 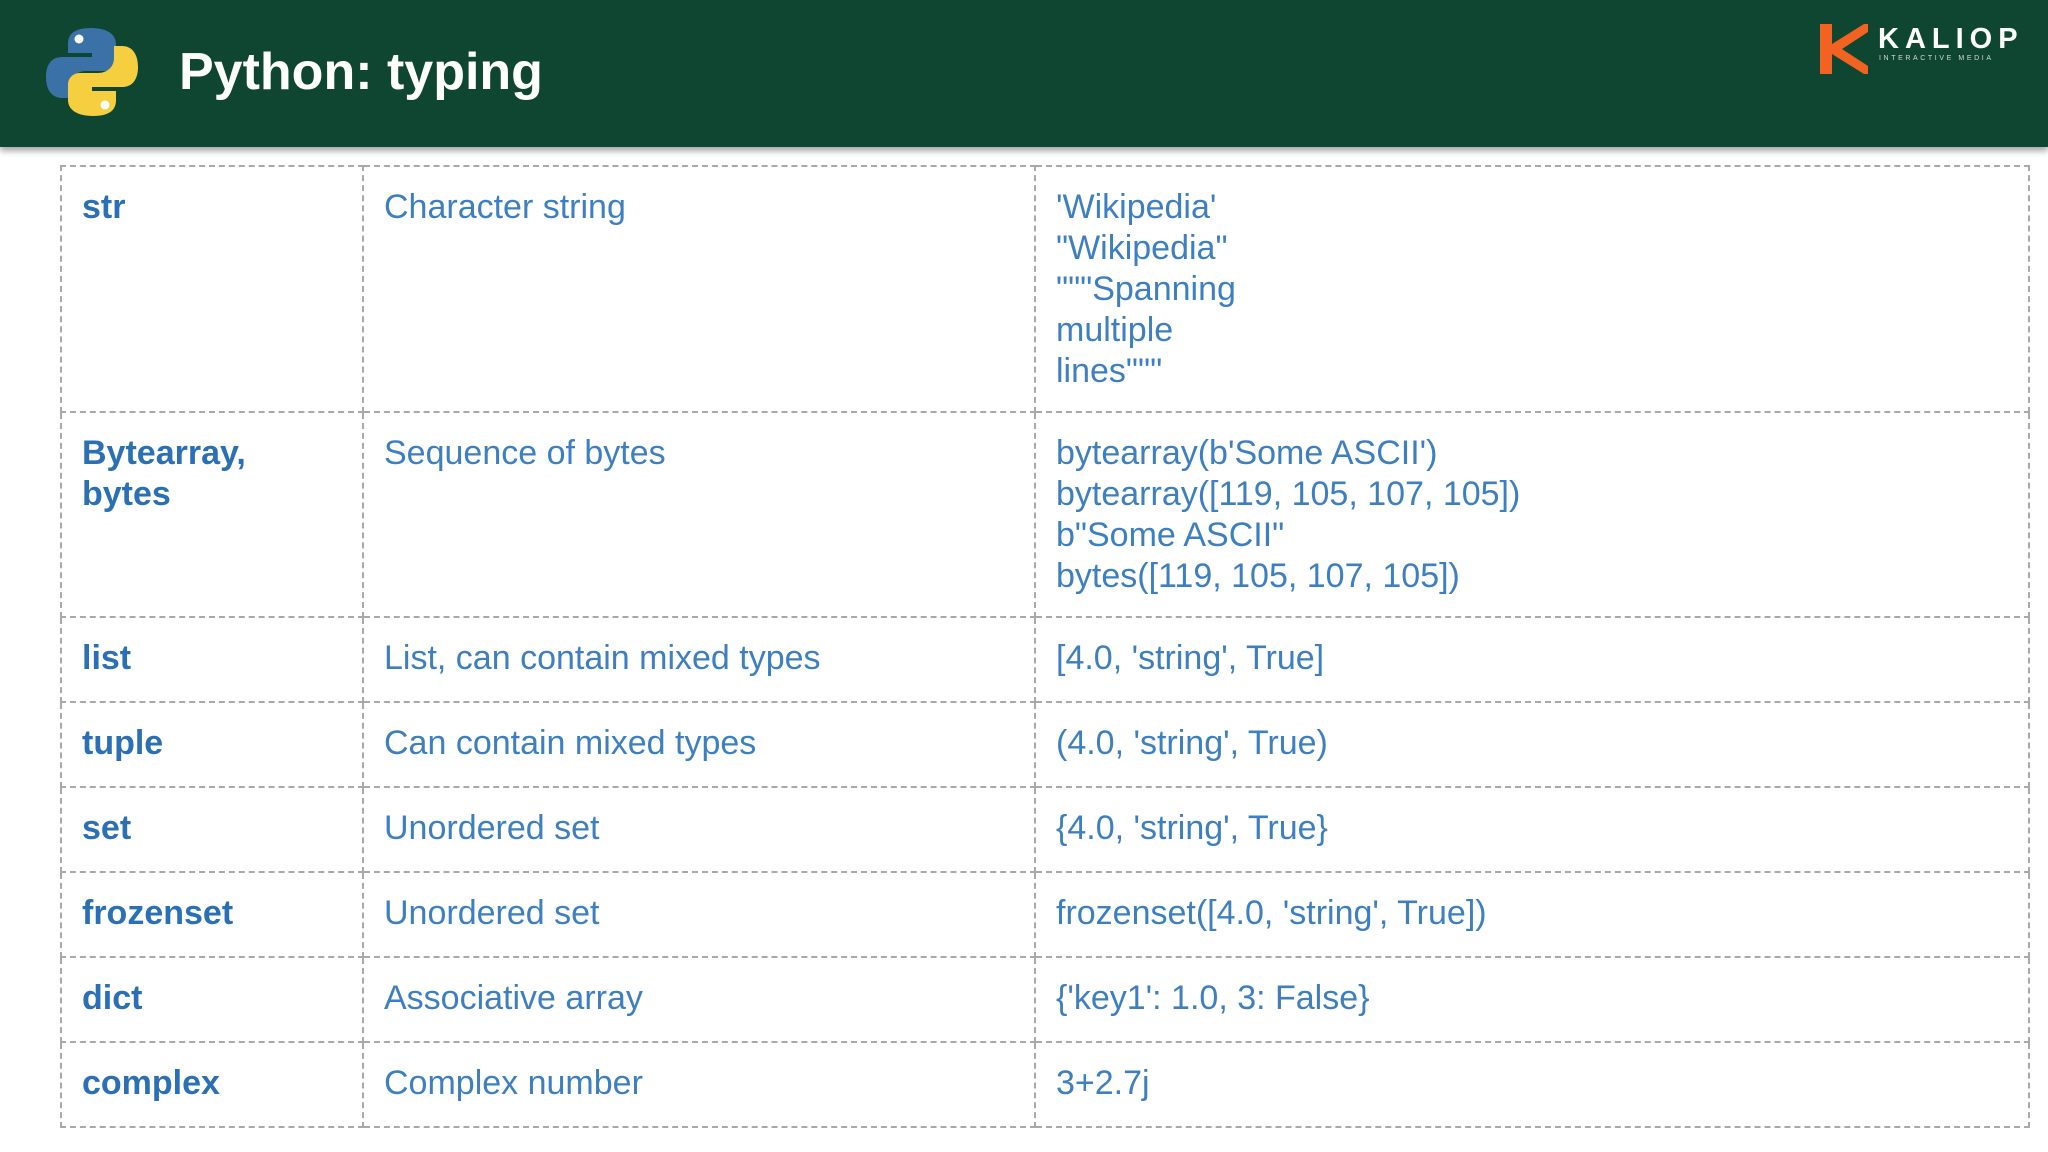 I want to click on type-name-cell: set, so click(x=212, y=829).